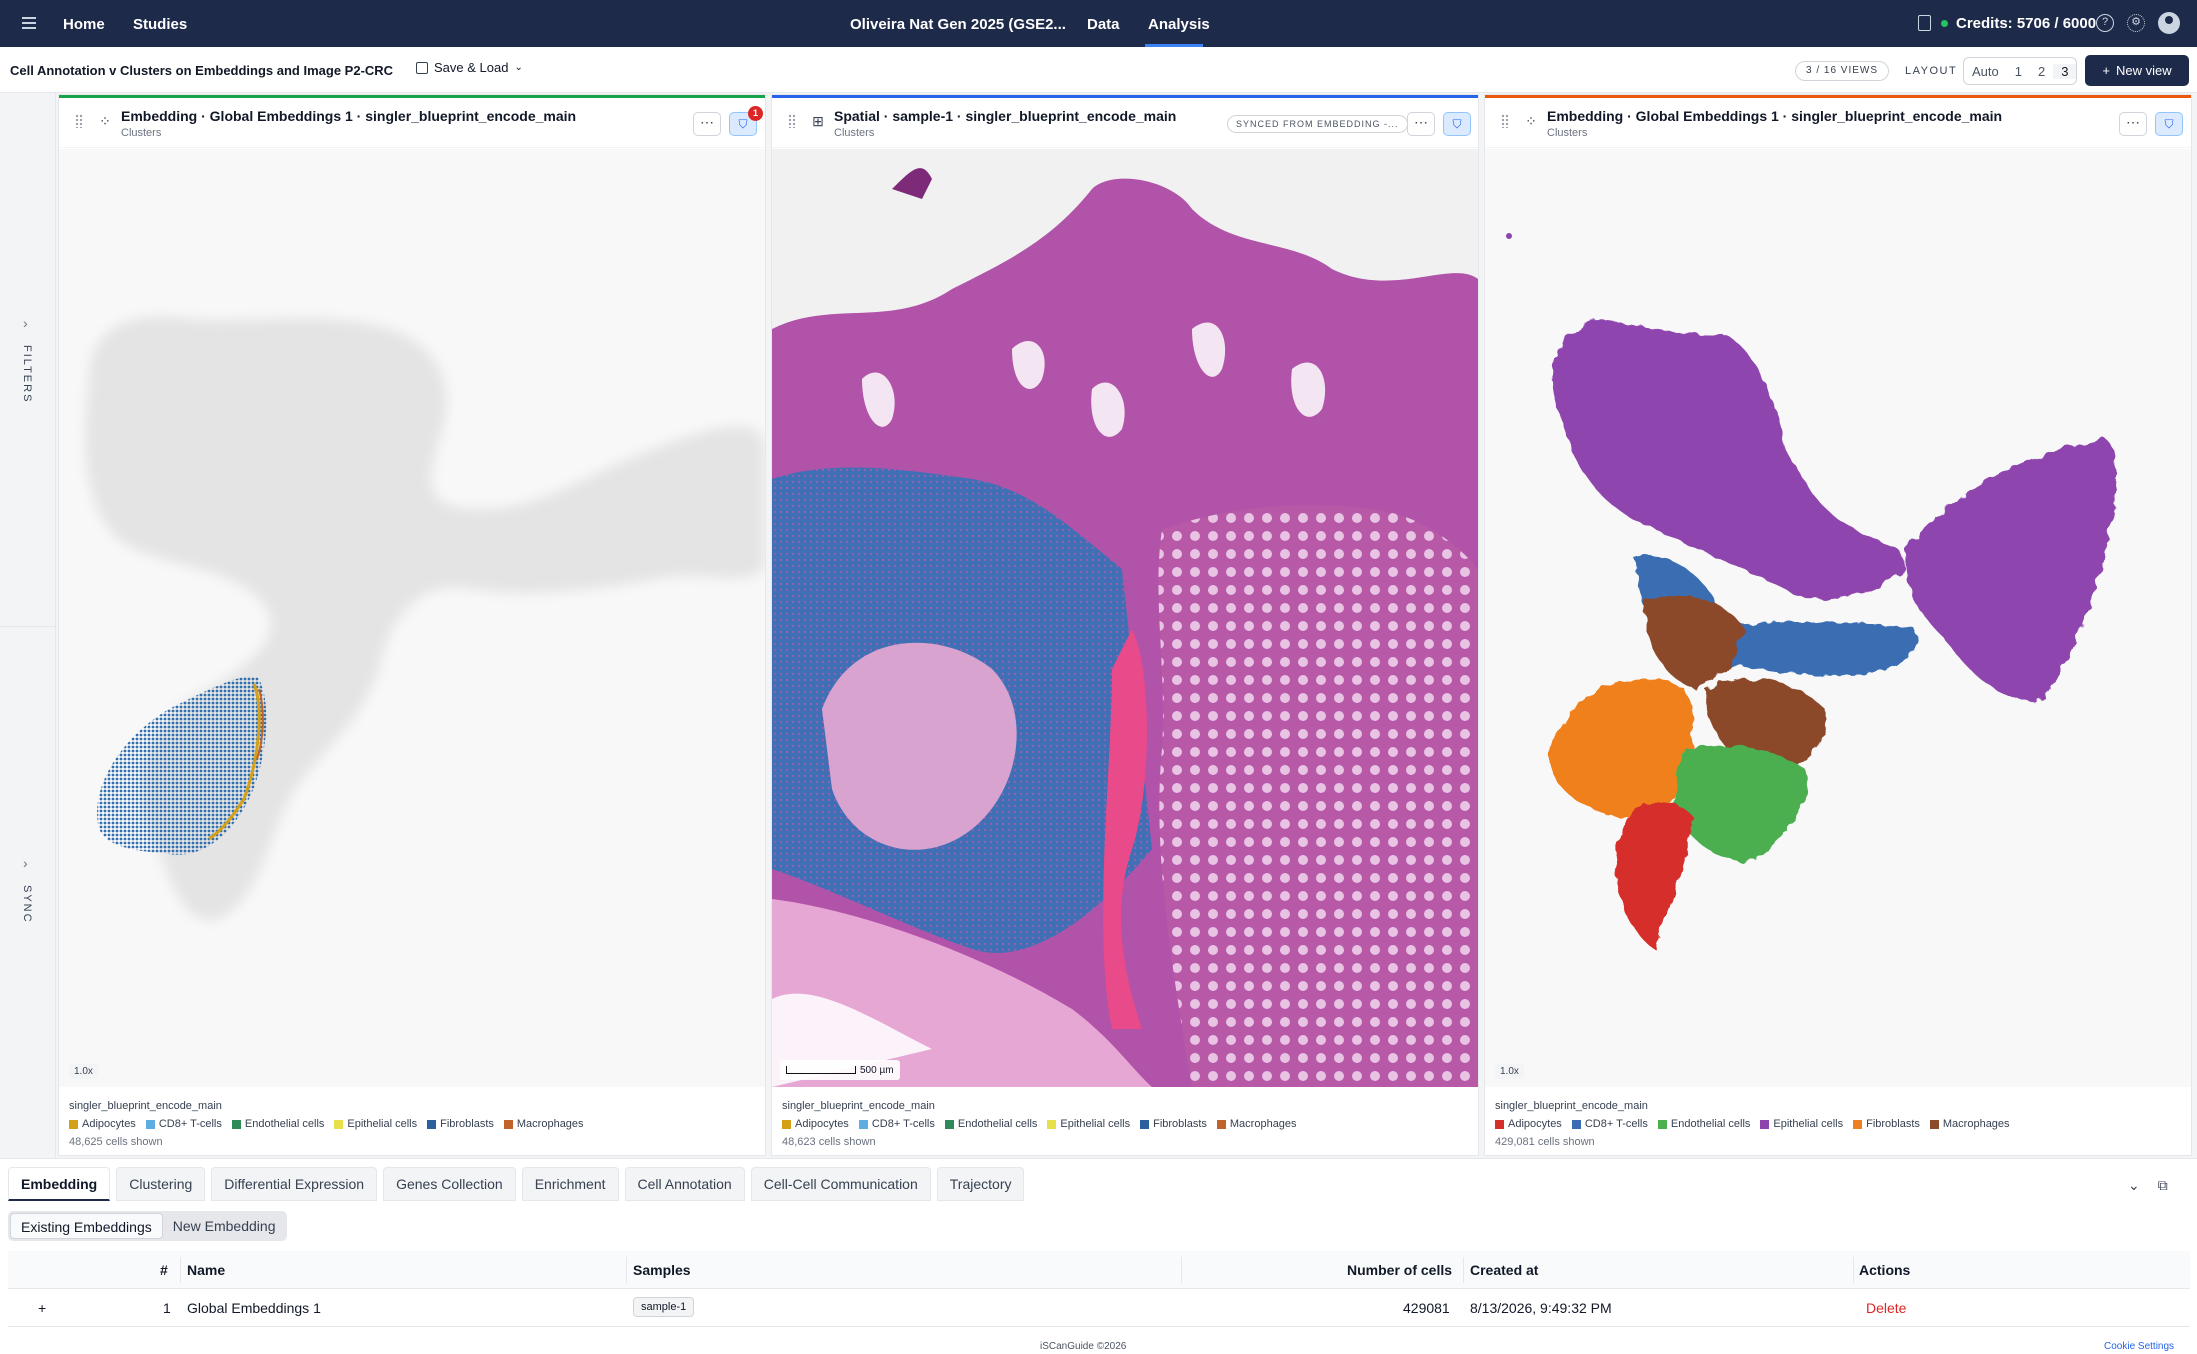  Describe the element at coordinates (1924, 23) in the screenshot. I see `document-icon` at that location.